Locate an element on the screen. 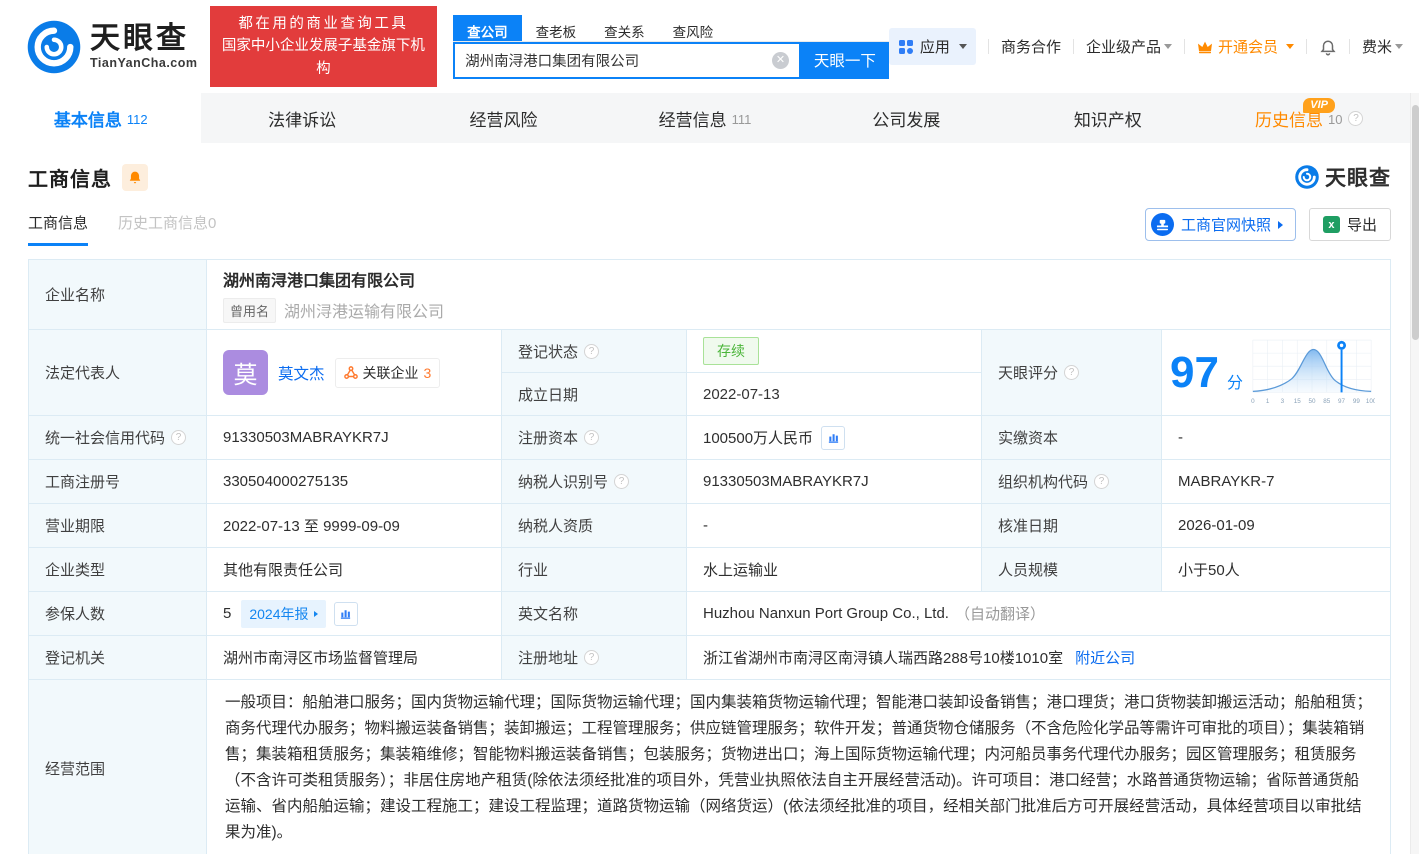  reg-status-label: 登记状态? is located at coordinates (594, 351).